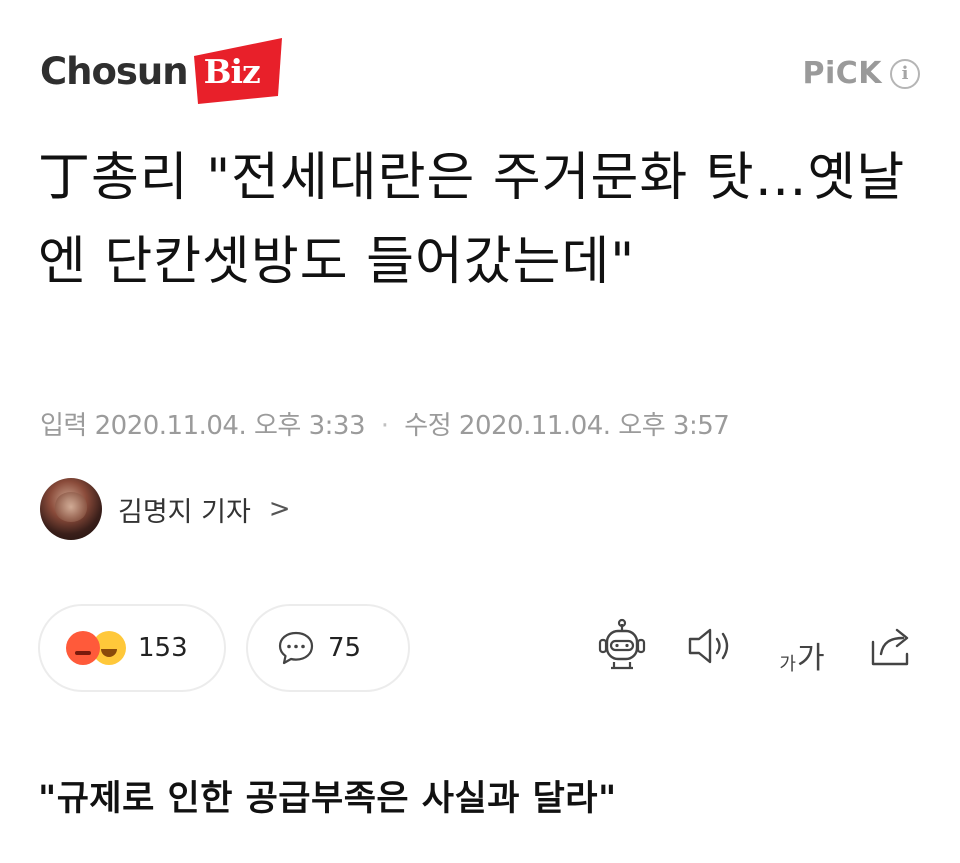 The image size is (960, 863). I want to click on share-icon, so click(890, 647).